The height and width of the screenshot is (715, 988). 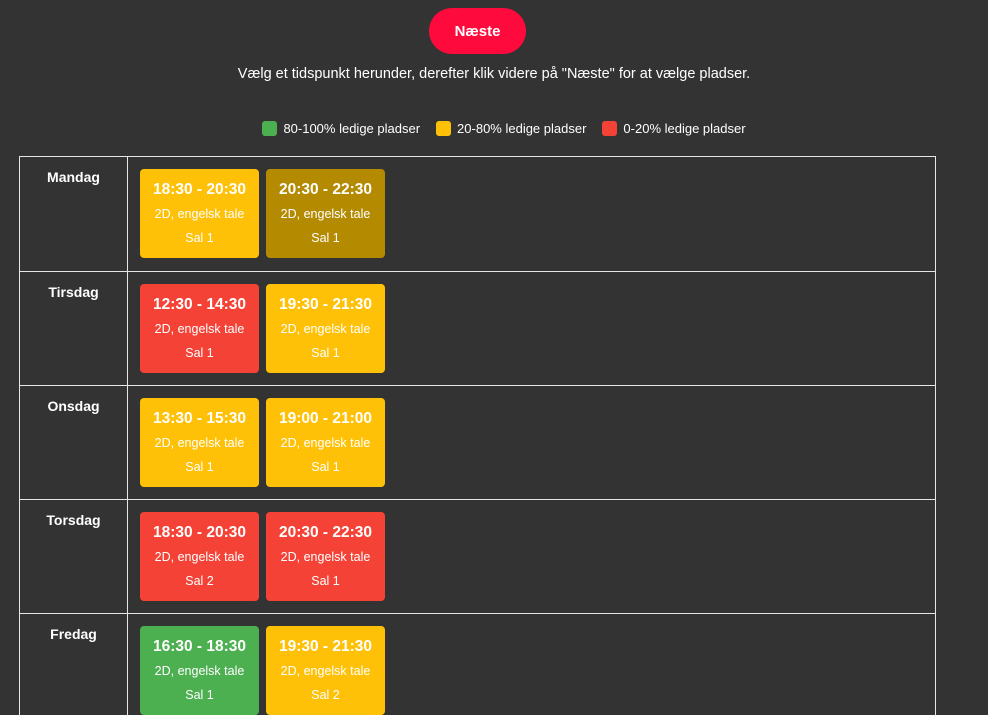 What do you see at coordinates (199, 418) in the screenshot?
I see `slot-time: 13:30 - 15:30` at bounding box center [199, 418].